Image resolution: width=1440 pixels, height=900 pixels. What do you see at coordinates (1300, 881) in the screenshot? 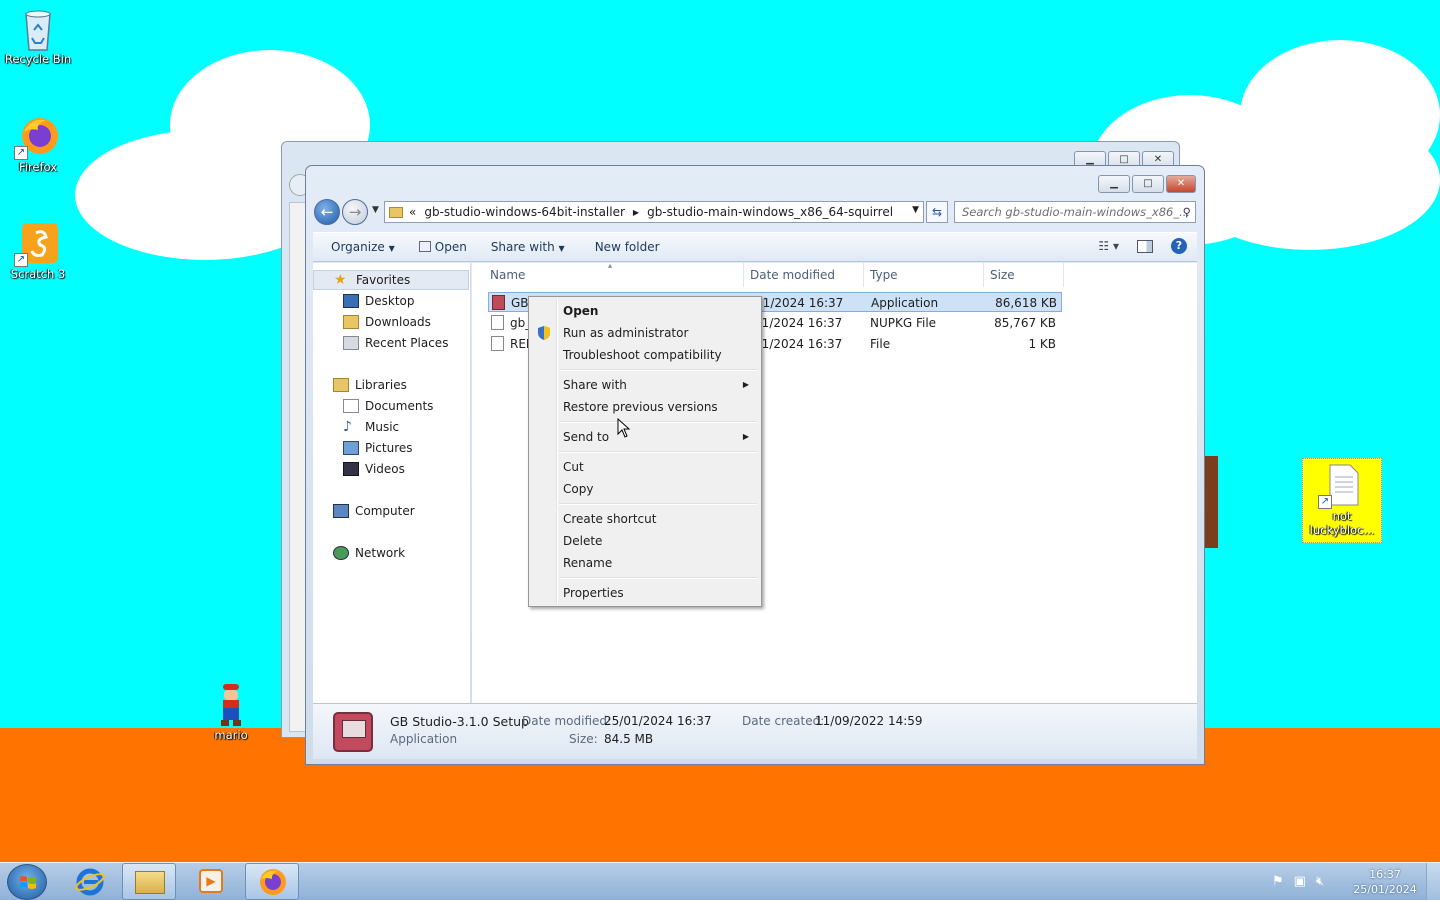
I see `network-status-icon: ▣` at bounding box center [1300, 881].